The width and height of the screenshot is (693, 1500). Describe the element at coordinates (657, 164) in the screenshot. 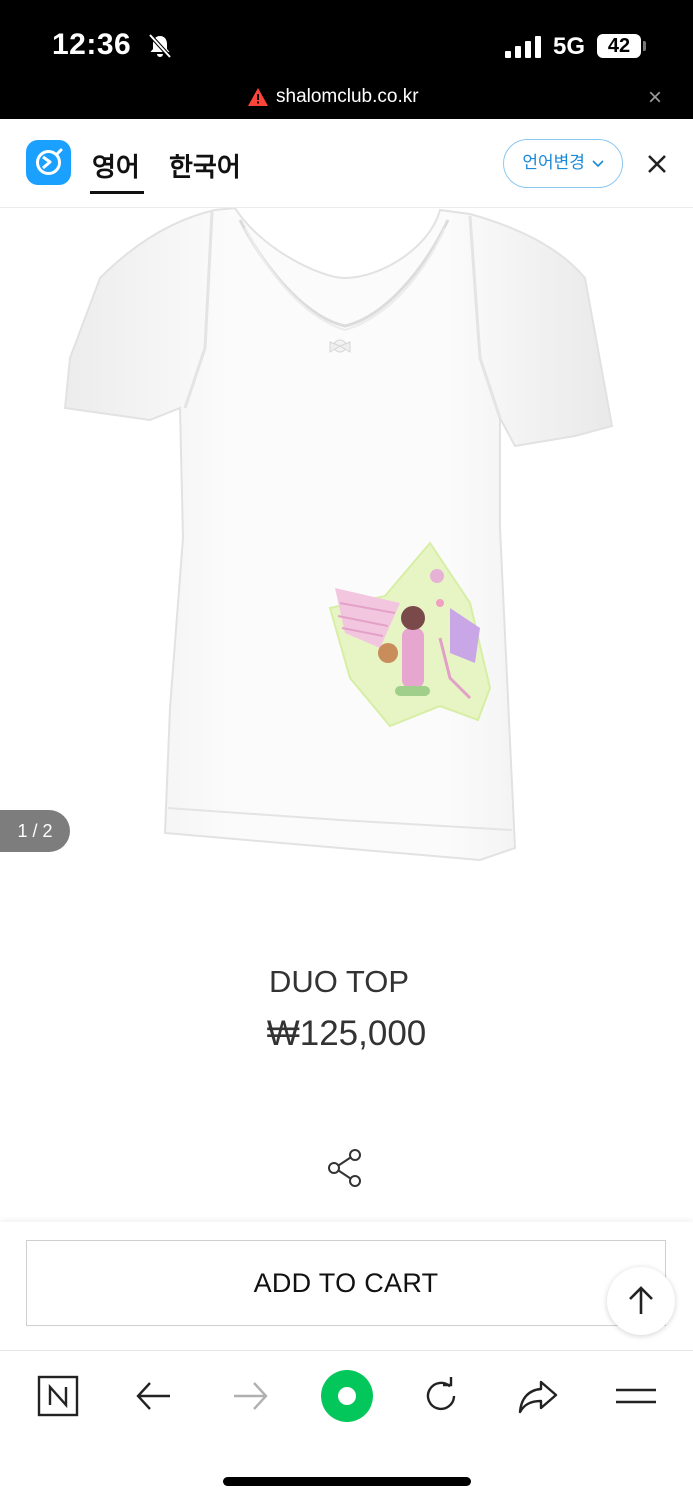

I see `close-translate-icon` at that location.